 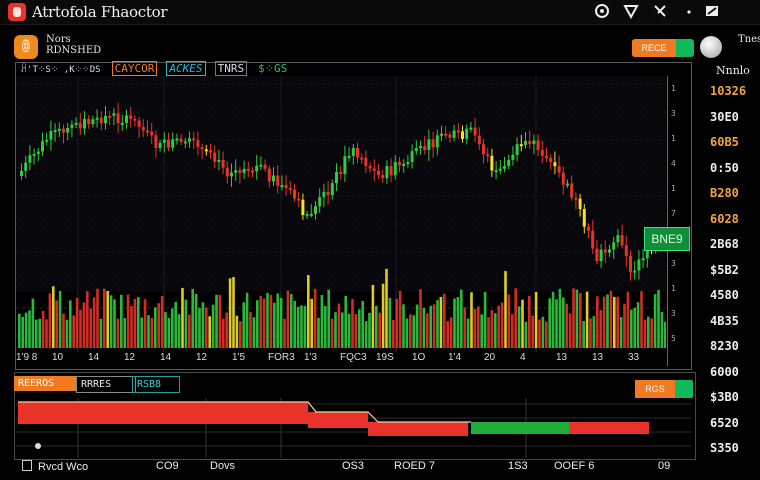 What do you see at coordinates (354, 428) in the screenshot?
I see `indicator-chart` at bounding box center [354, 428].